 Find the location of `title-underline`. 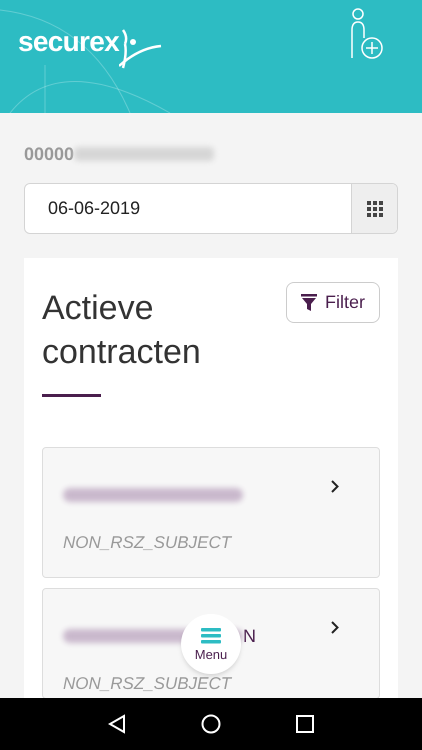

title-underline is located at coordinates (71, 396).